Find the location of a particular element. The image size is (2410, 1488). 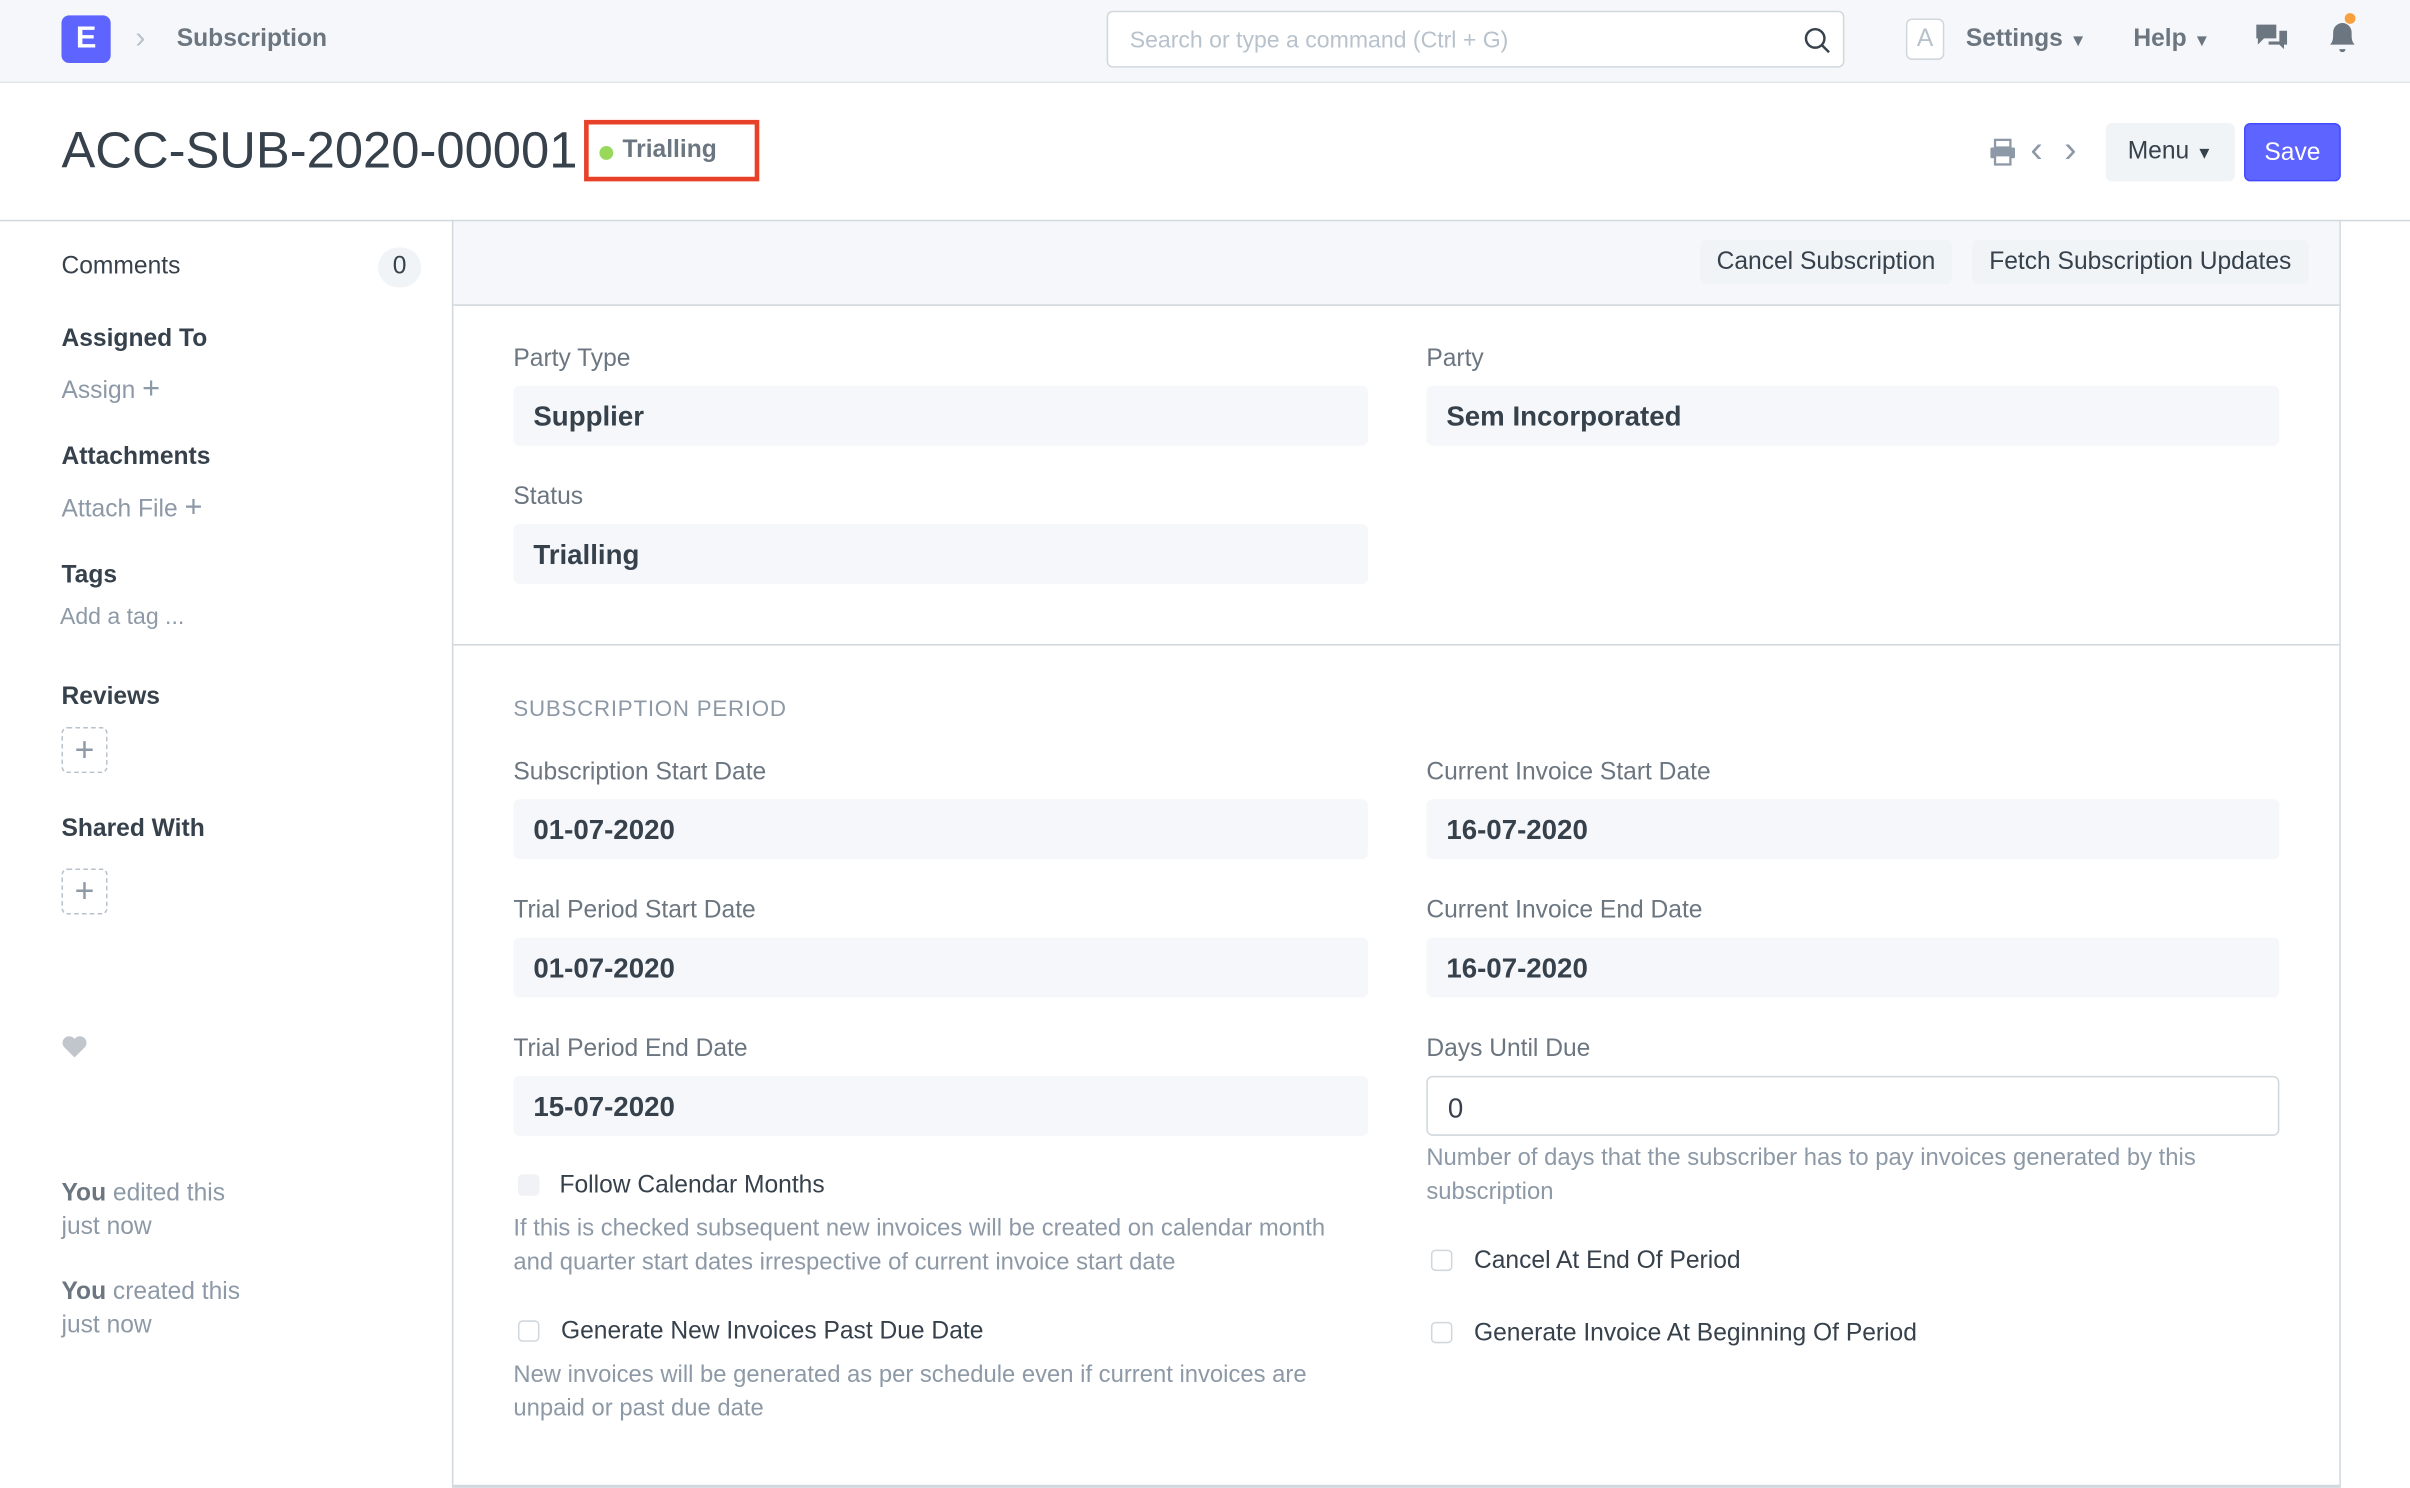

search-placeholder: Search or type a command (Ctrl + G) is located at coordinates (1319, 40).